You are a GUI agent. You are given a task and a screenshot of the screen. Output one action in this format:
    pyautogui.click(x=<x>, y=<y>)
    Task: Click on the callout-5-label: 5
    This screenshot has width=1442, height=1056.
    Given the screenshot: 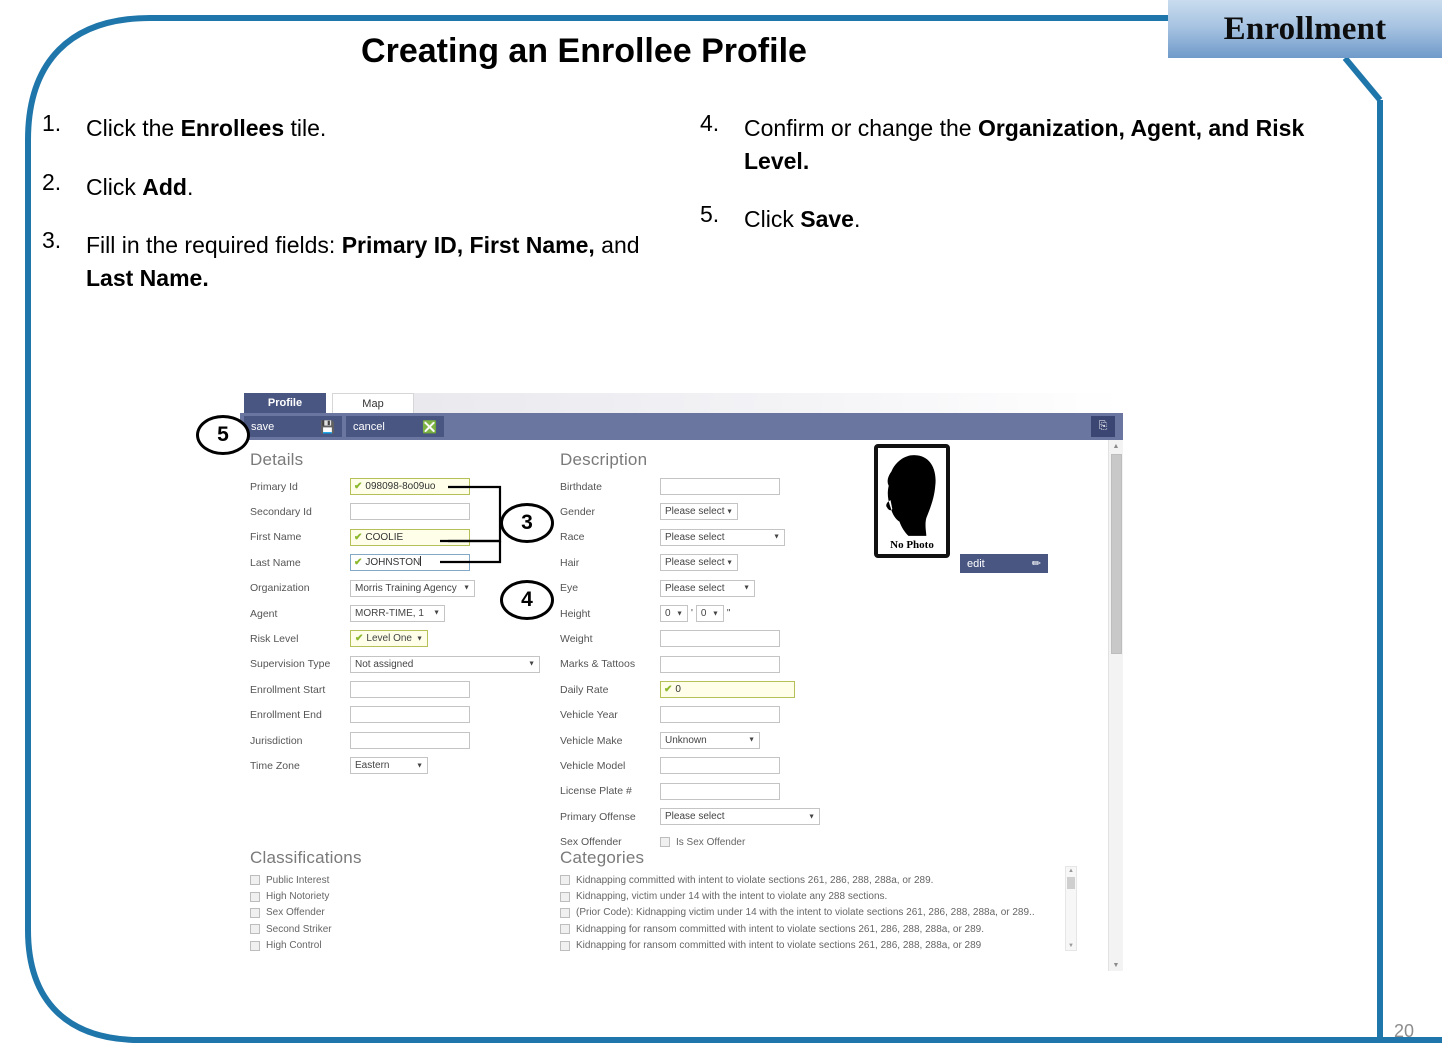 What is the action you would take?
    pyautogui.click(x=223, y=434)
    